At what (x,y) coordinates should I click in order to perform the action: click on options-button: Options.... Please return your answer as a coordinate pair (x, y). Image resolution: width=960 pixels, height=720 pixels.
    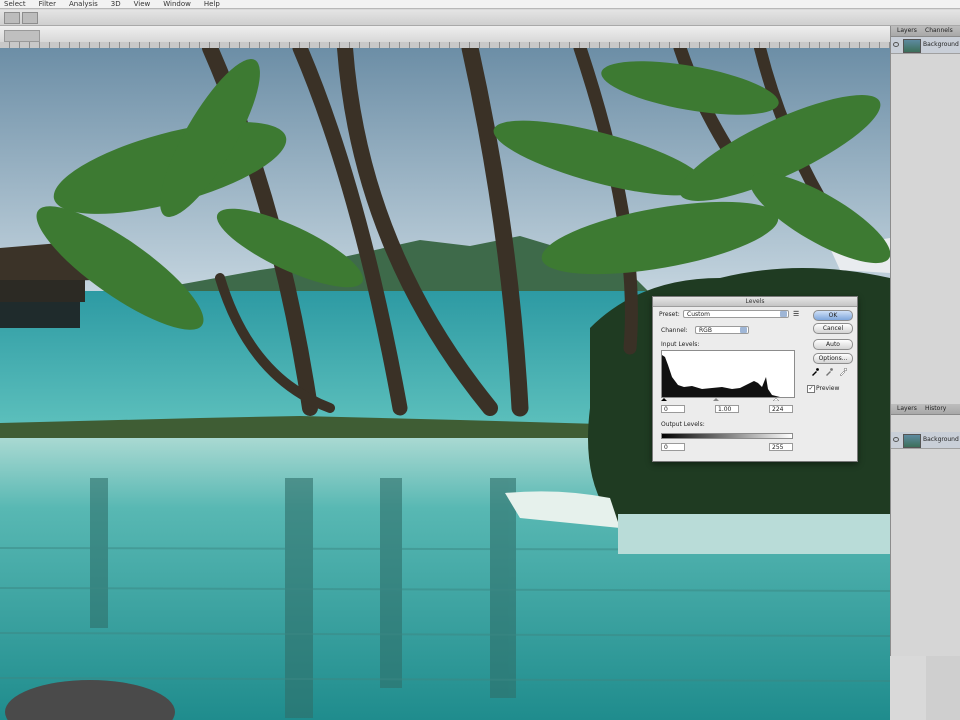
    Looking at the image, I should click on (833, 358).